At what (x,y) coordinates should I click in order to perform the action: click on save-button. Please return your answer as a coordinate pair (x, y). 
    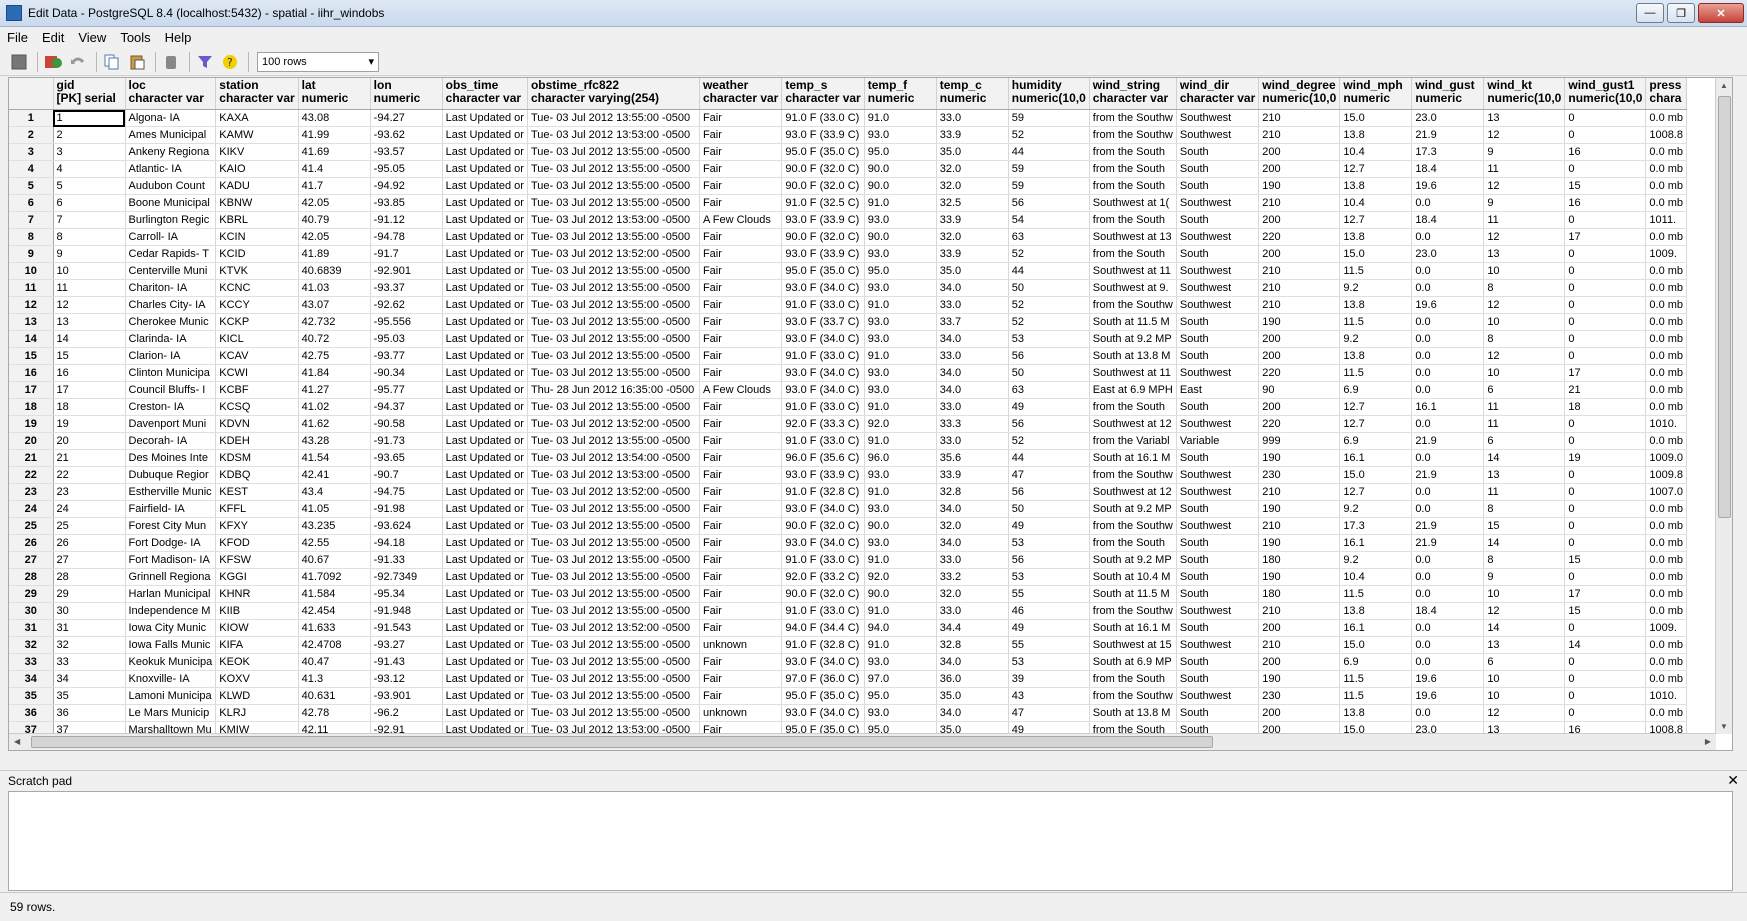
    Looking at the image, I should click on (19, 62).